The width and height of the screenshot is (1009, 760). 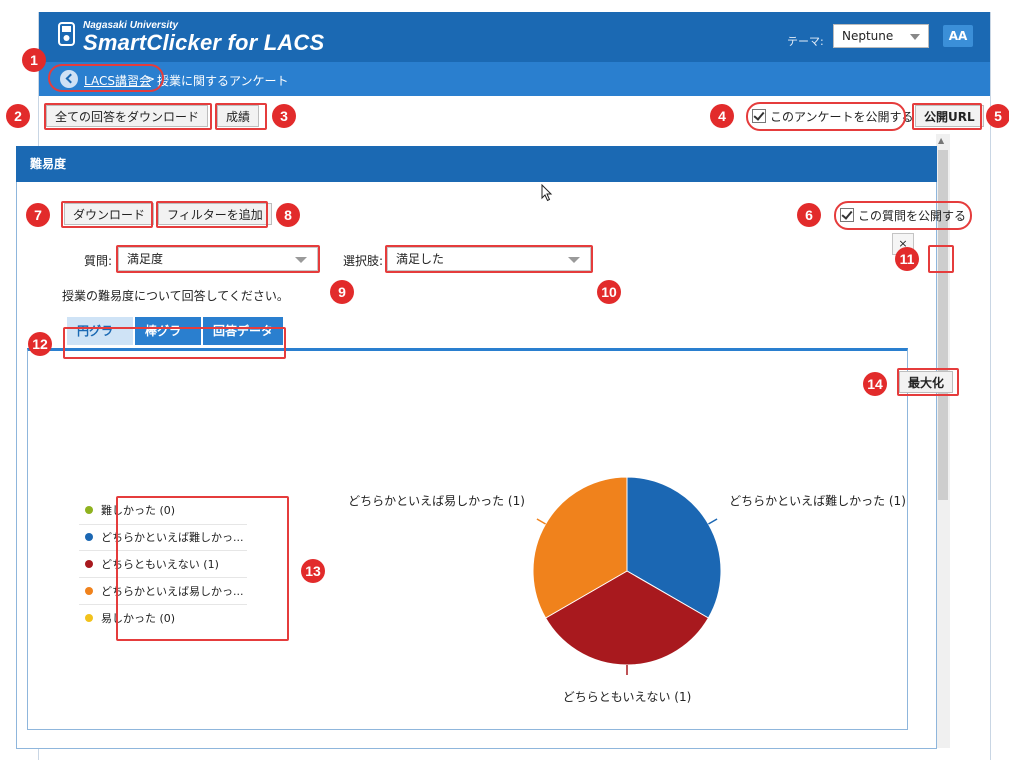 I want to click on clicker-logo-icon, so click(x=66, y=34).